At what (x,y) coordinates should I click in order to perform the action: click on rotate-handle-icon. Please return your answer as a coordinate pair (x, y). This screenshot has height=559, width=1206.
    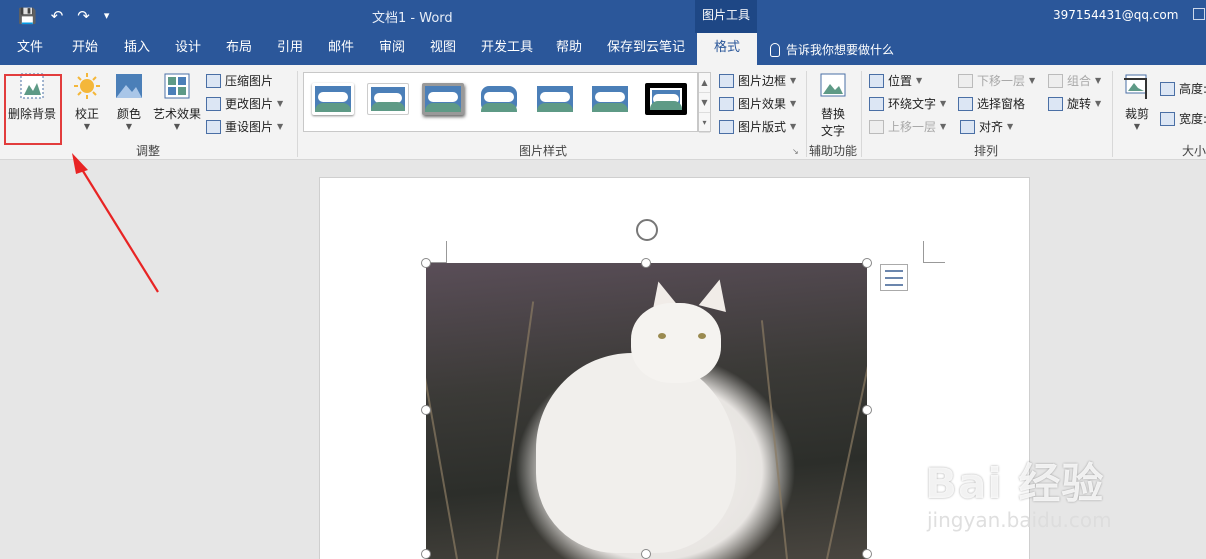
    Looking at the image, I should click on (647, 230).